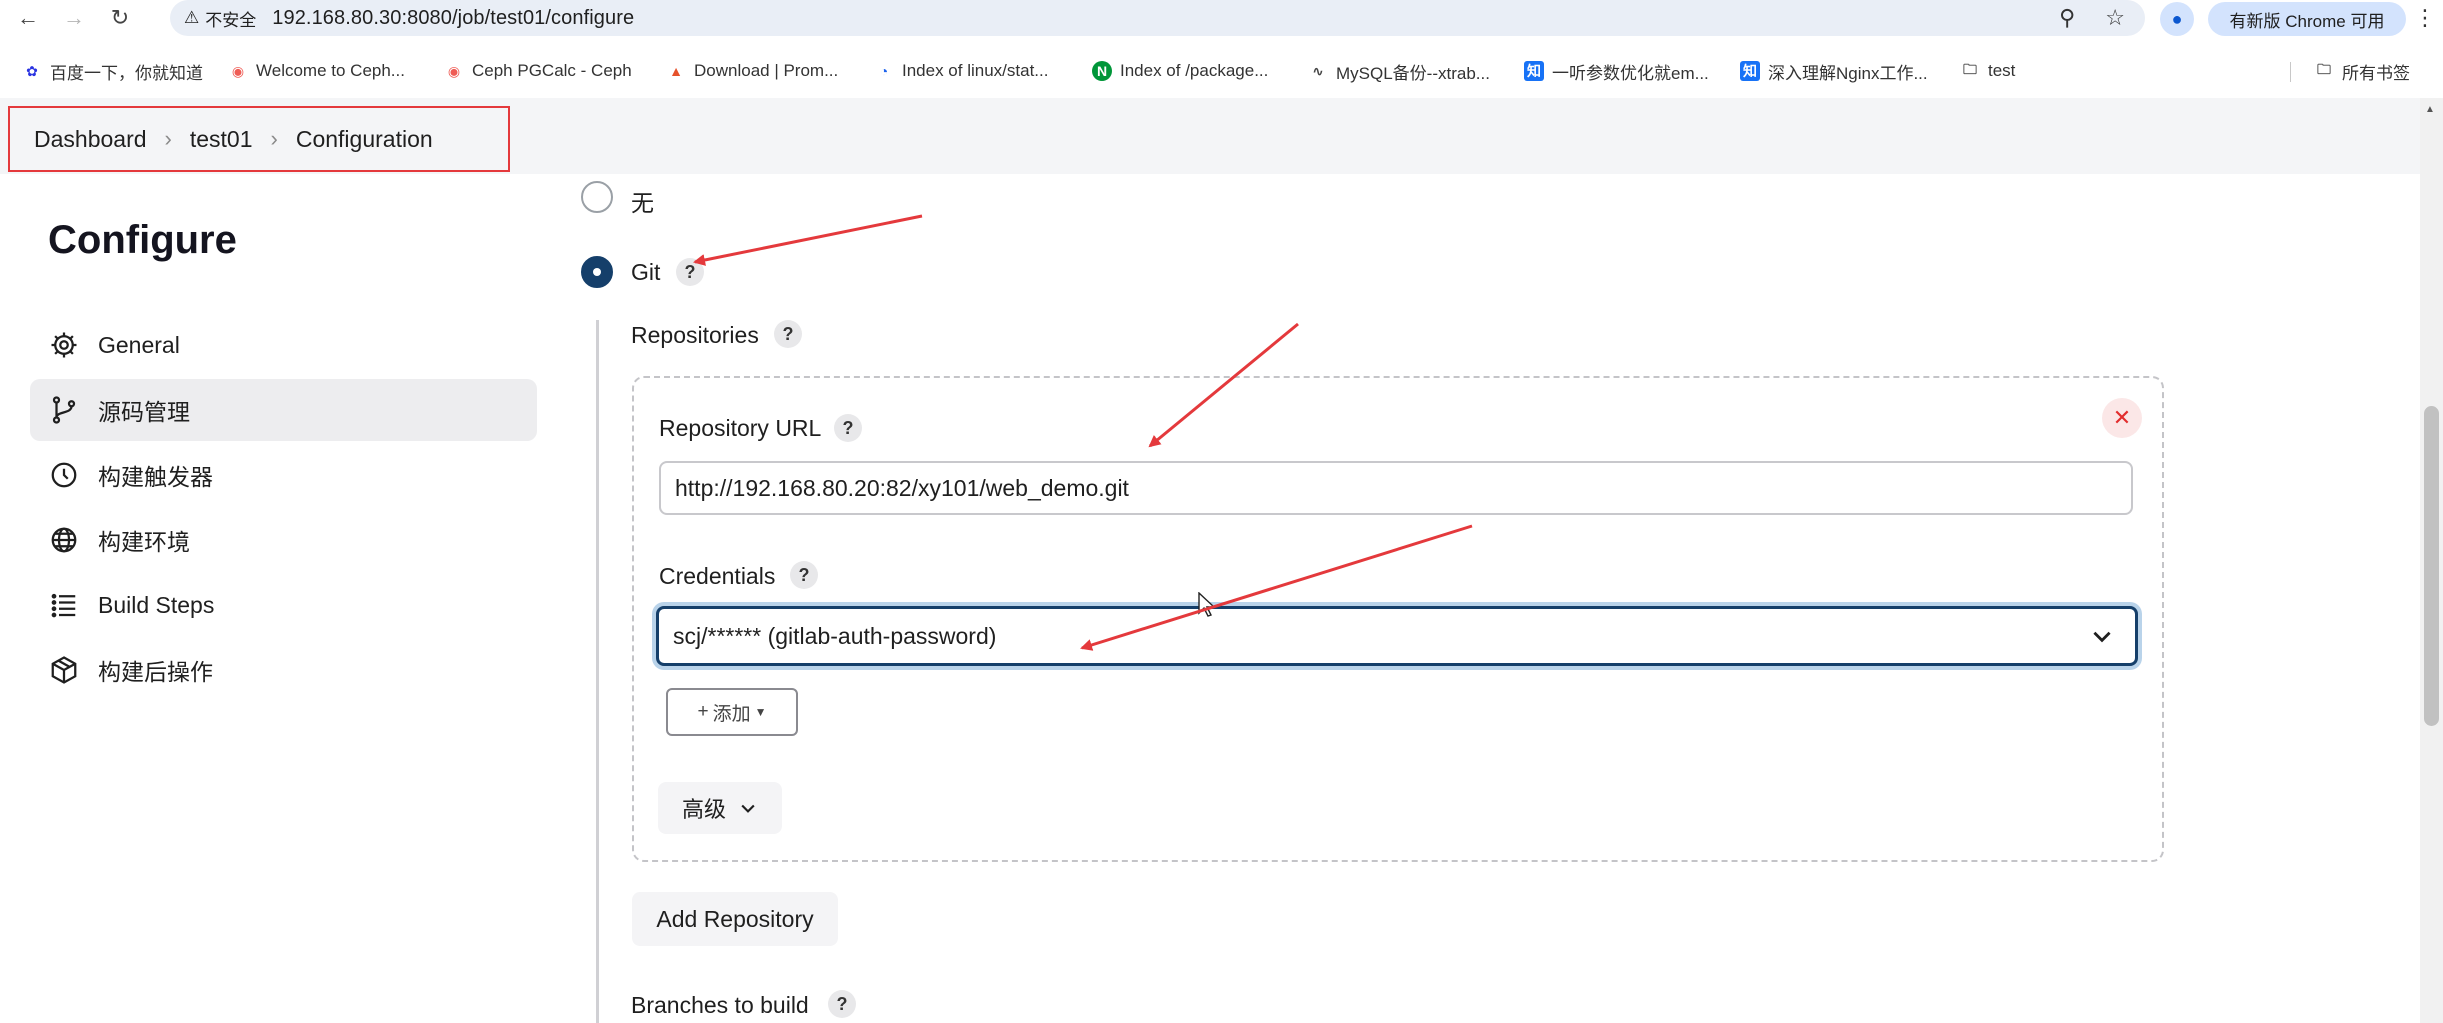 This screenshot has height=1023, width=2443. I want to click on zoom-icon: ⚲, so click(2067, 18).